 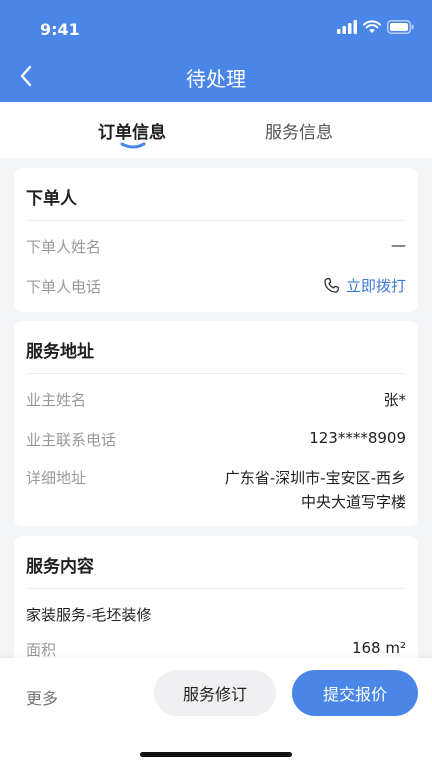 What do you see at coordinates (215, 693) in the screenshot?
I see `service-revise-button: 服务修订` at bounding box center [215, 693].